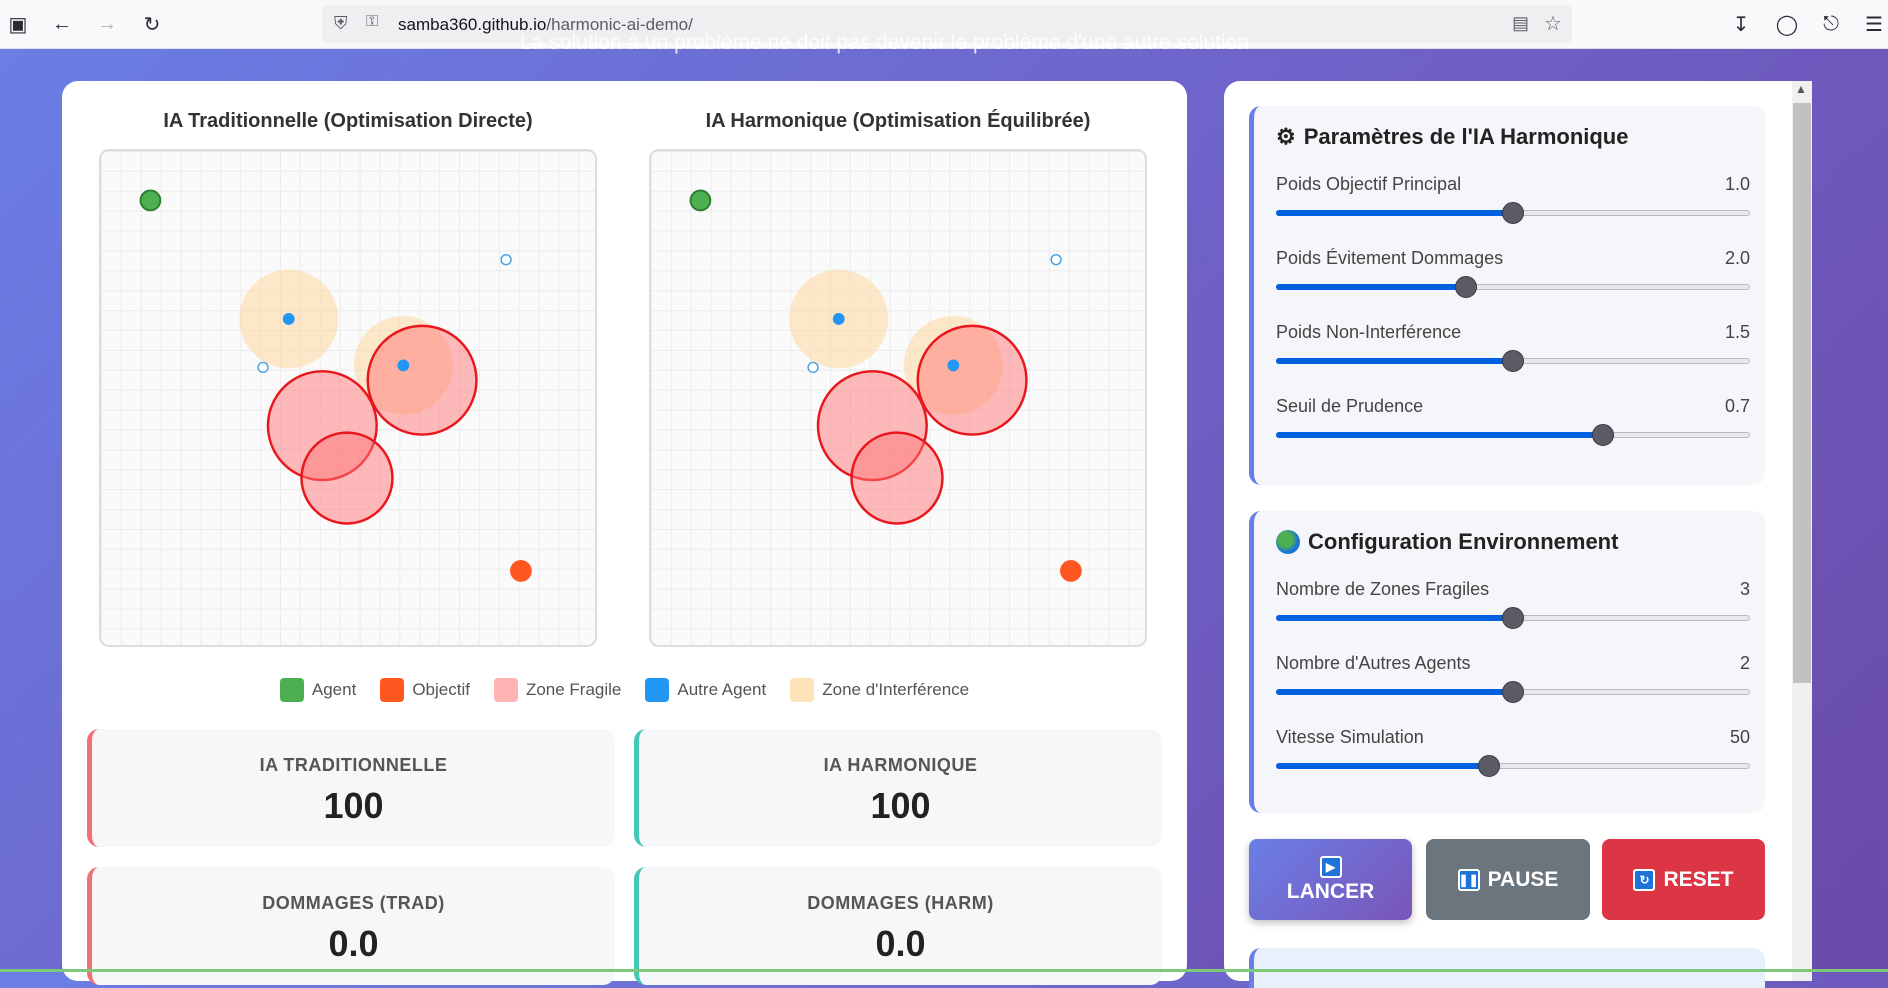 This screenshot has width=1888, height=988. What do you see at coordinates (1507, 968) in the screenshot?
I see `next-section-partial` at bounding box center [1507, 968].